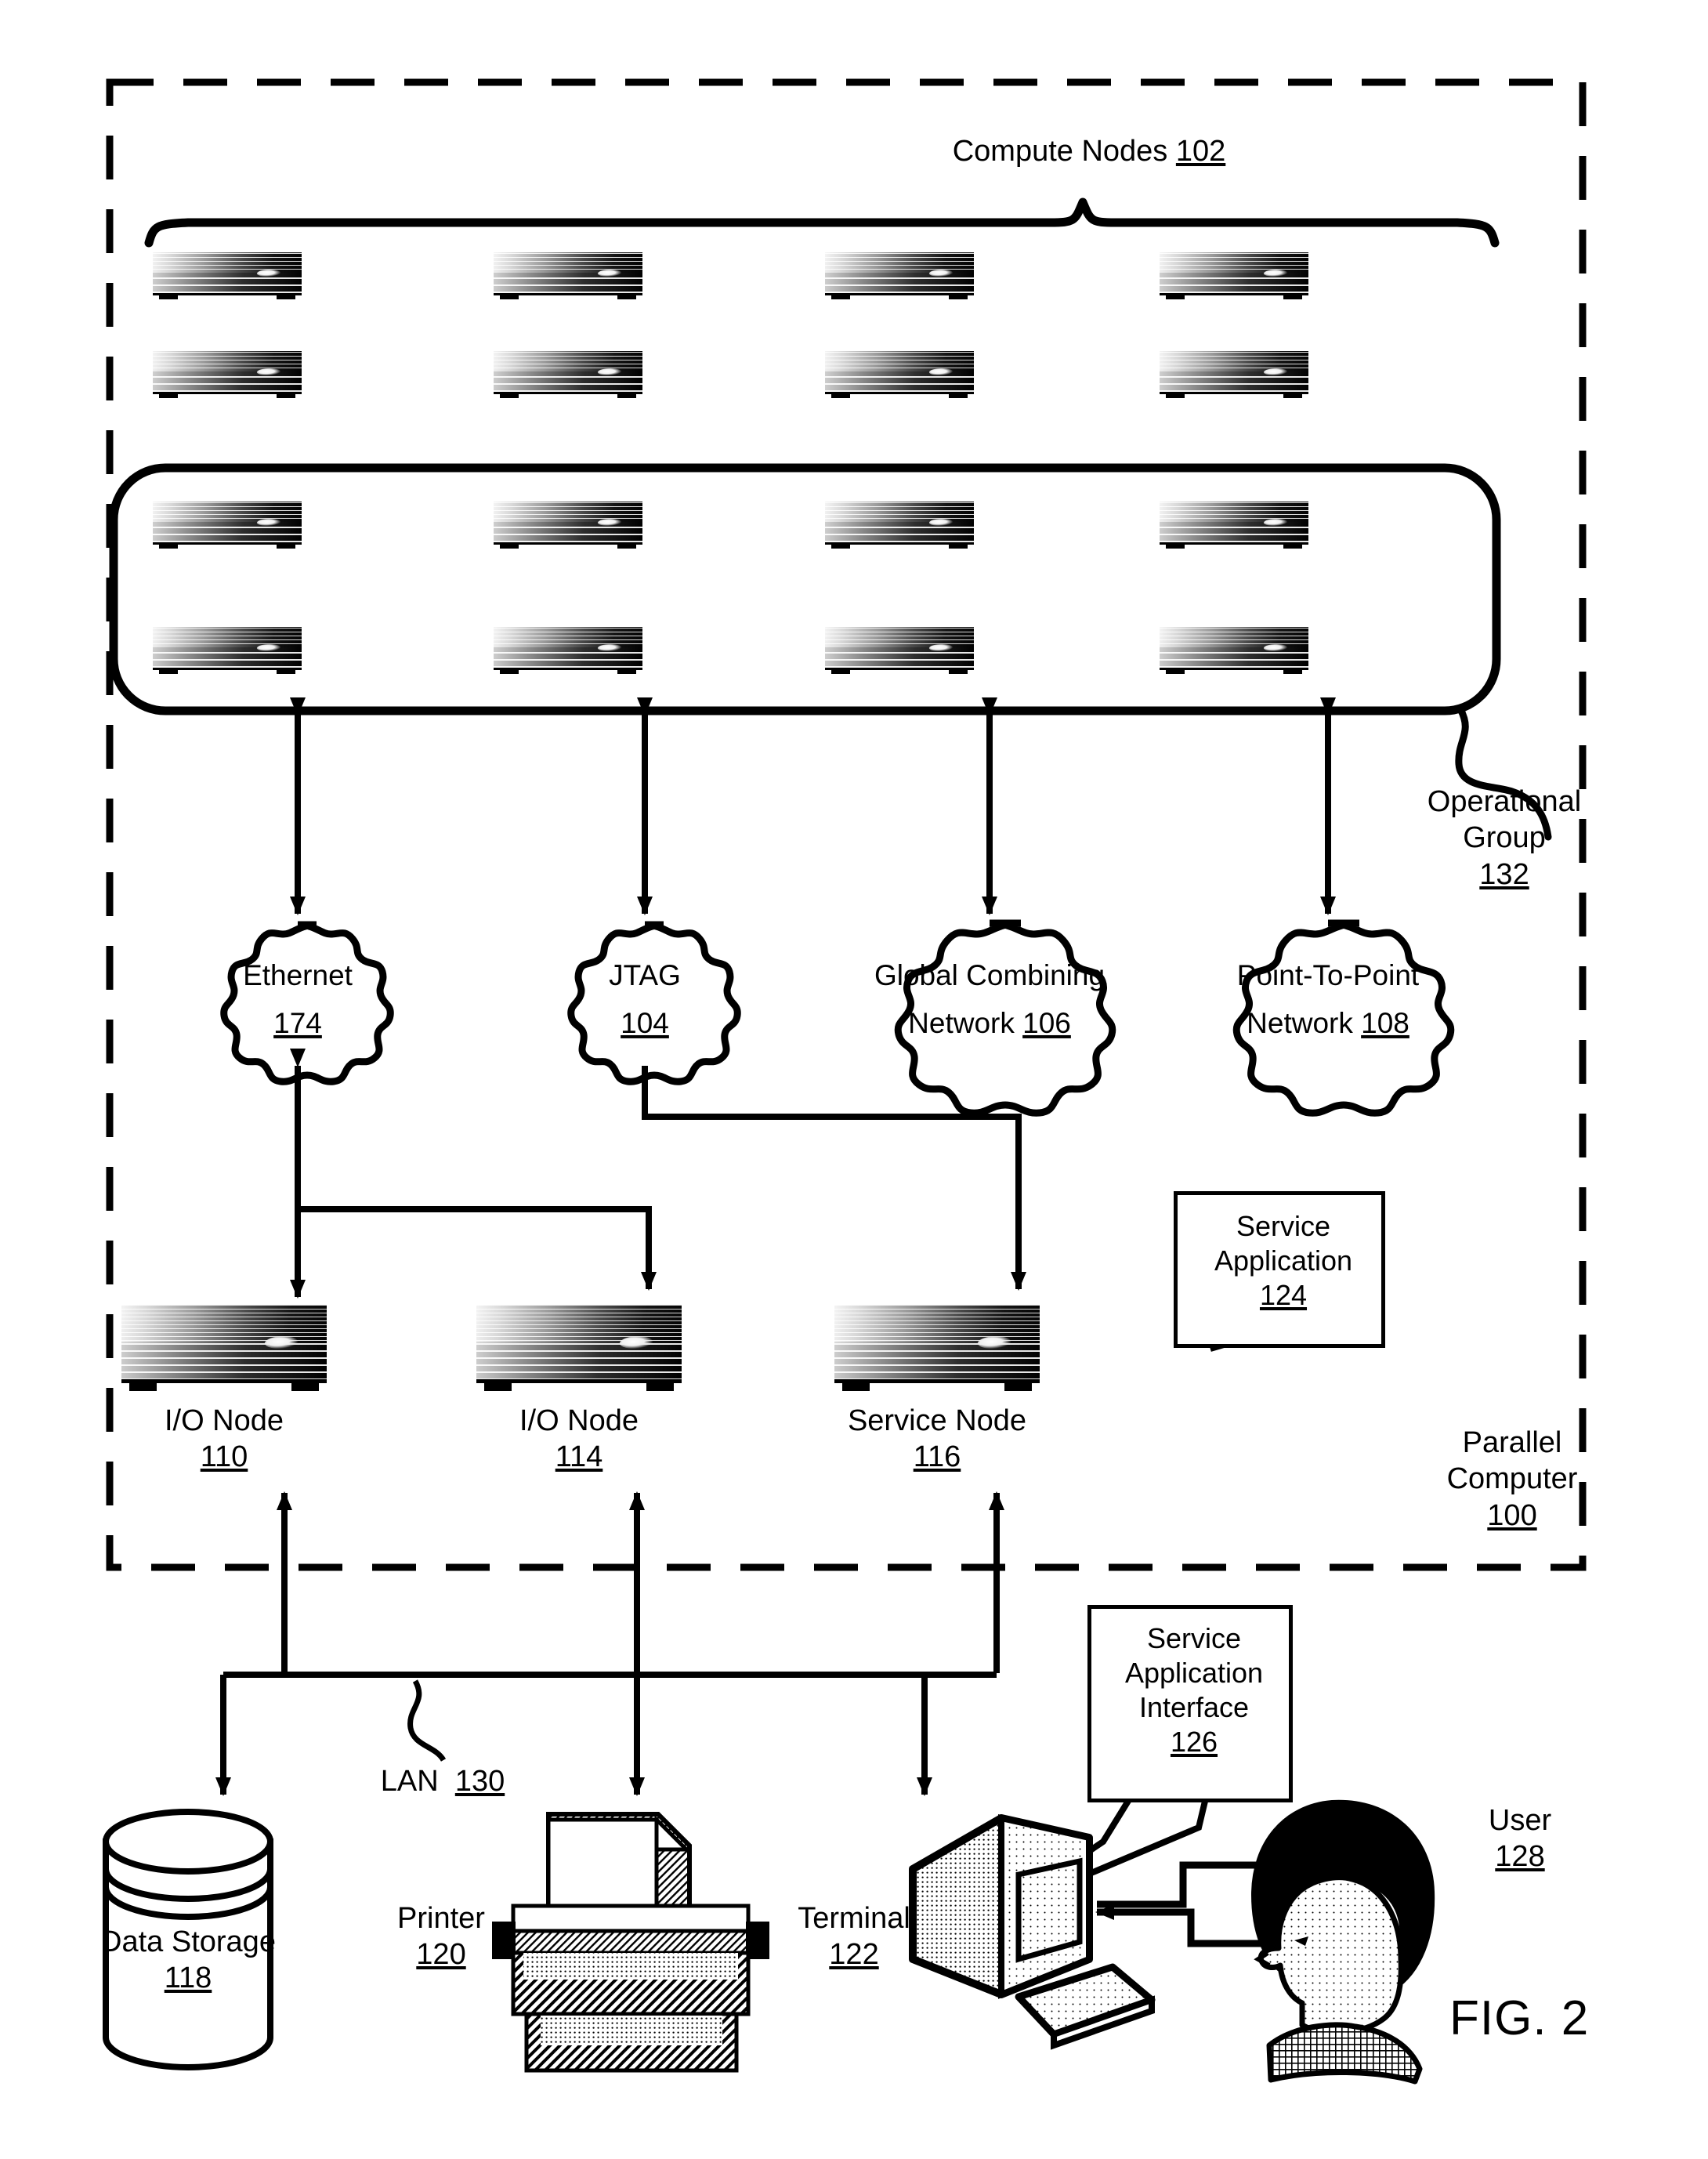  I want to click on lan-label-text: LAN, so click(409, 1781).